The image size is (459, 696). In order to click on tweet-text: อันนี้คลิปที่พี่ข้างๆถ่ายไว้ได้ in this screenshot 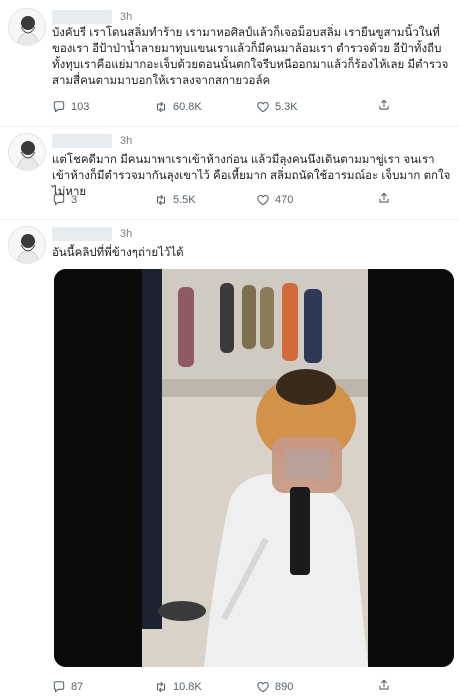, I will do `click(118, 253)`.